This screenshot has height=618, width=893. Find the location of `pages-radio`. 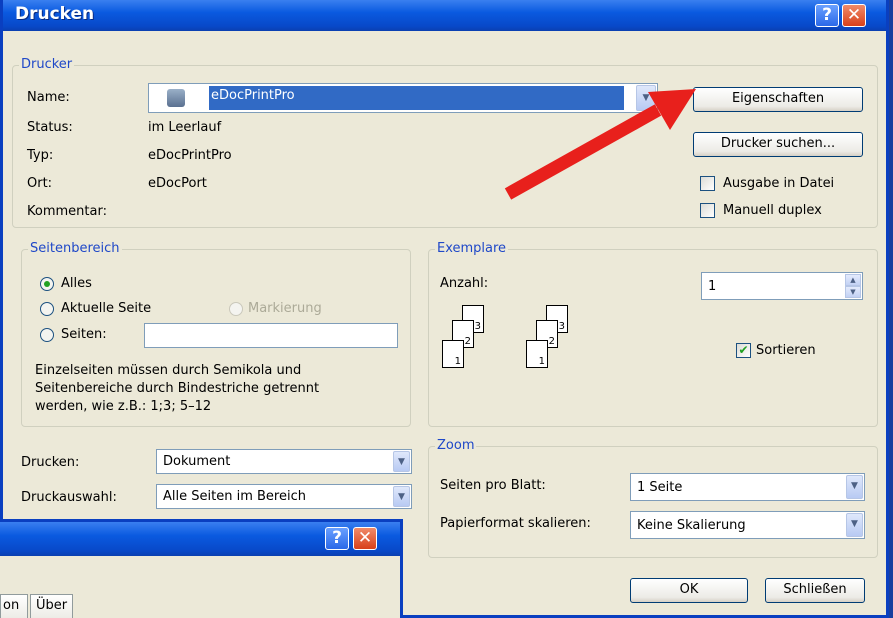

pages-radio is located at coordinates (47, 335).